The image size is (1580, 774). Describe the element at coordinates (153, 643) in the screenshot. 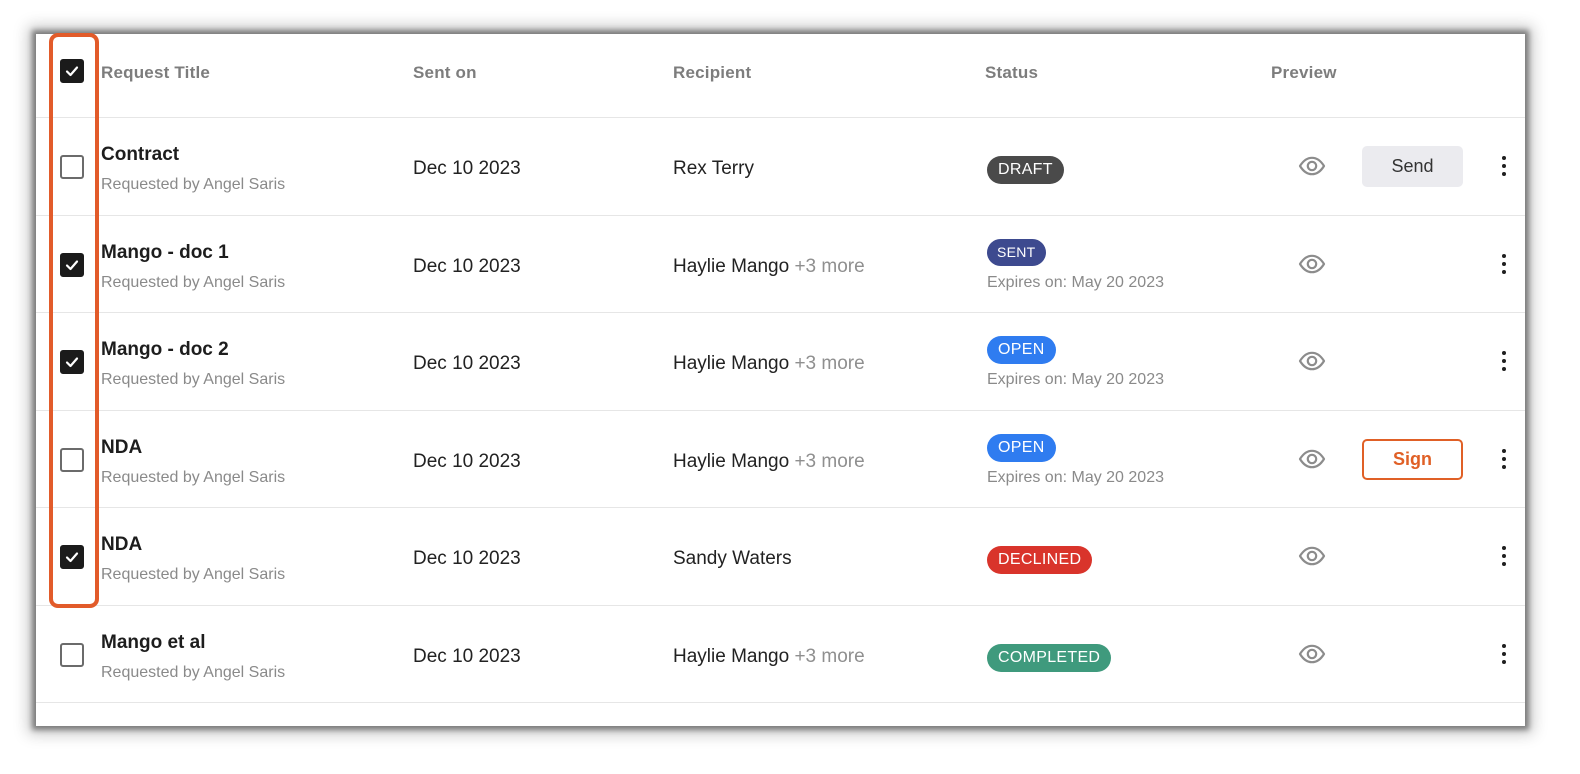

I see `request-title: Mango et al` at that location.